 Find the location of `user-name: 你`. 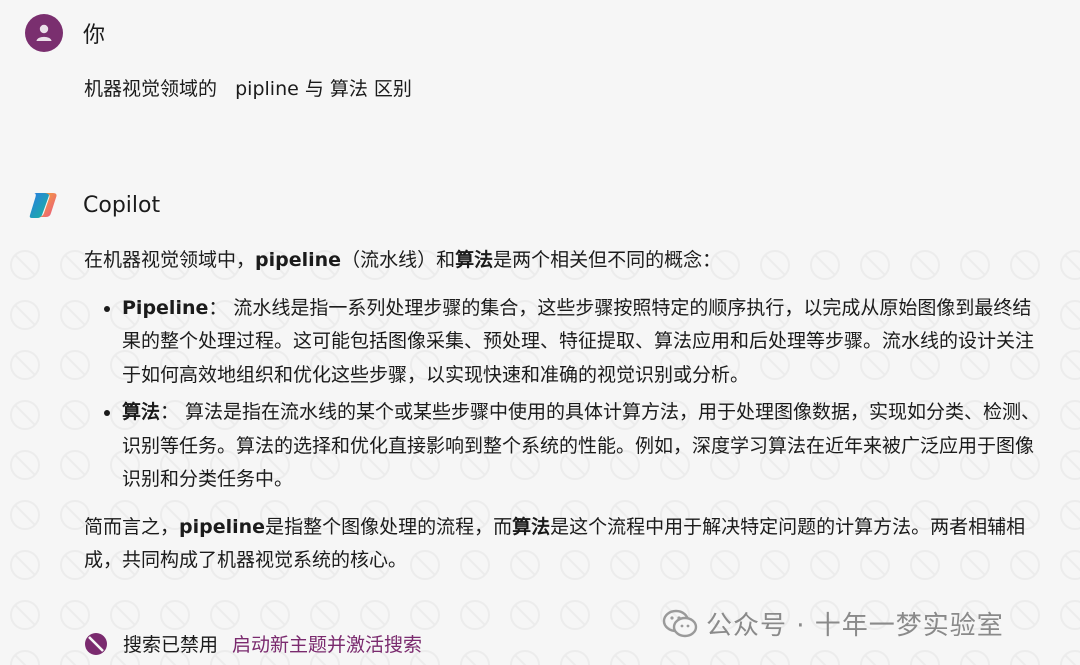

user-name: 你 is located at coordinates (94, 35).